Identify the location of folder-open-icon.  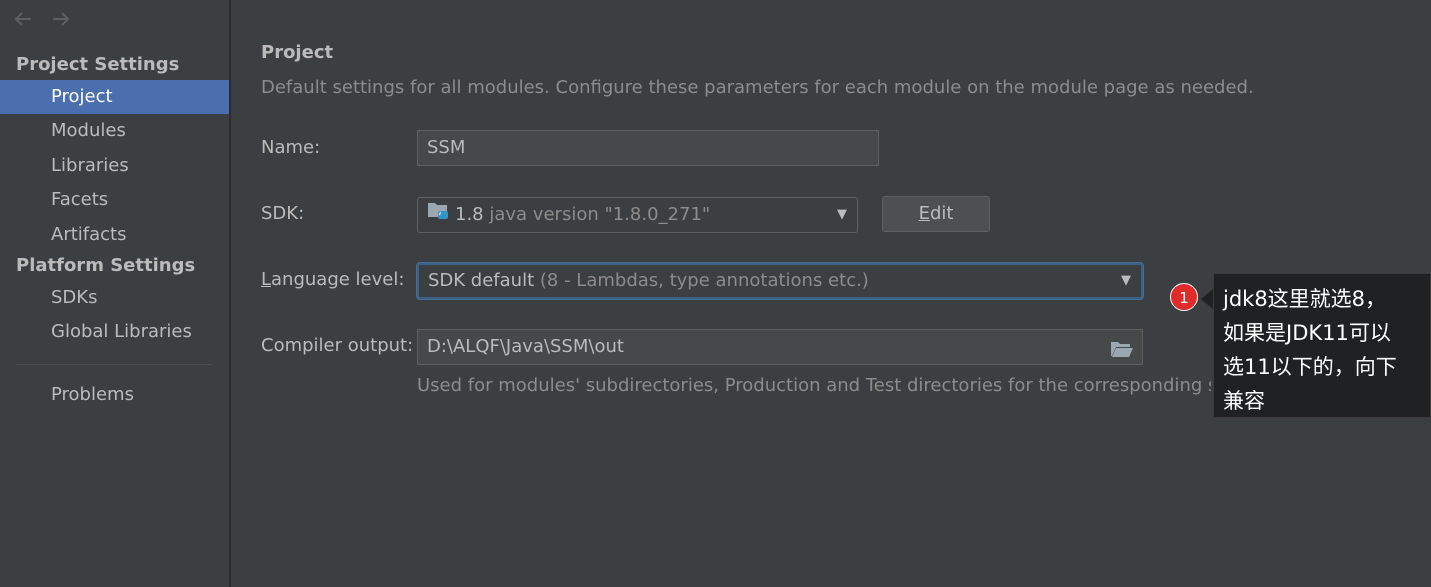
(1122, 350).